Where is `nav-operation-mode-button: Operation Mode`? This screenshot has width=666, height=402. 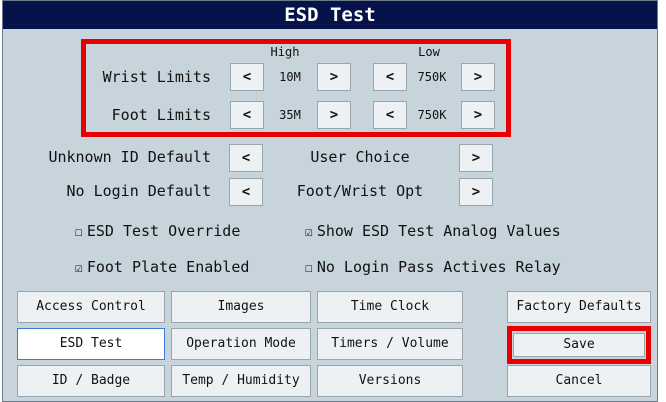 nav-operation-mode-button: Operation Mode is located at coordinates (241, 344).